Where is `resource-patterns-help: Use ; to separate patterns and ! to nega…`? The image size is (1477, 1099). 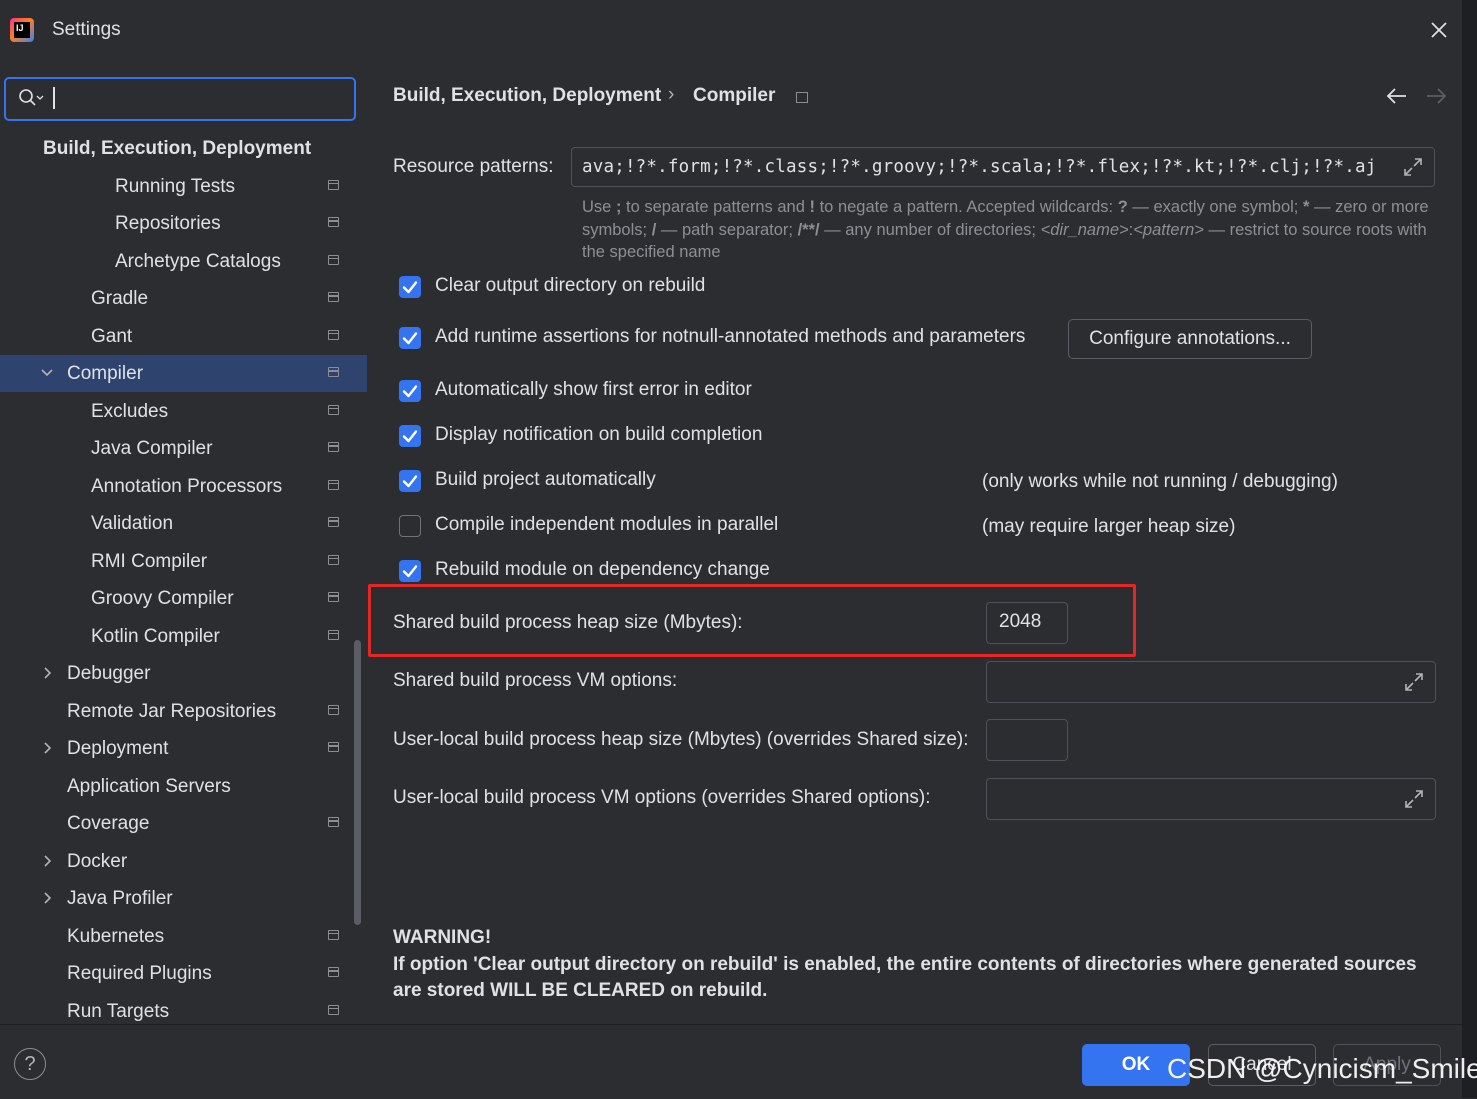 resource-patterns-help: Use ; to separate patterns and ! to nega… is located at coordinates (1005, 229).